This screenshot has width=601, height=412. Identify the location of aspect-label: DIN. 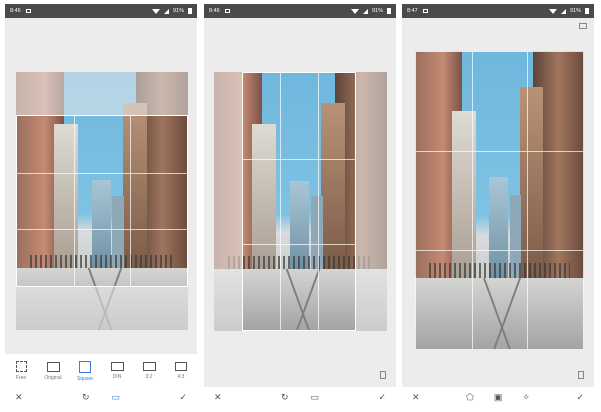
(117, 377).